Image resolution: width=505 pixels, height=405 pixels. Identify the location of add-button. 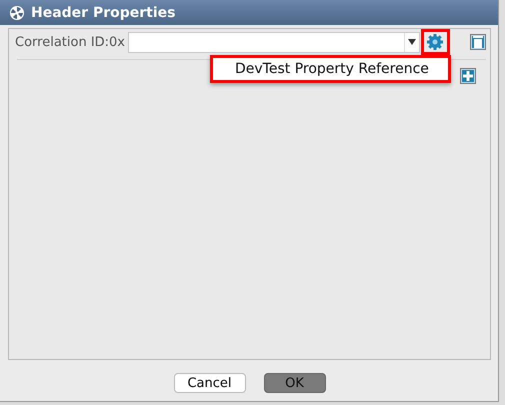
(468, 76).